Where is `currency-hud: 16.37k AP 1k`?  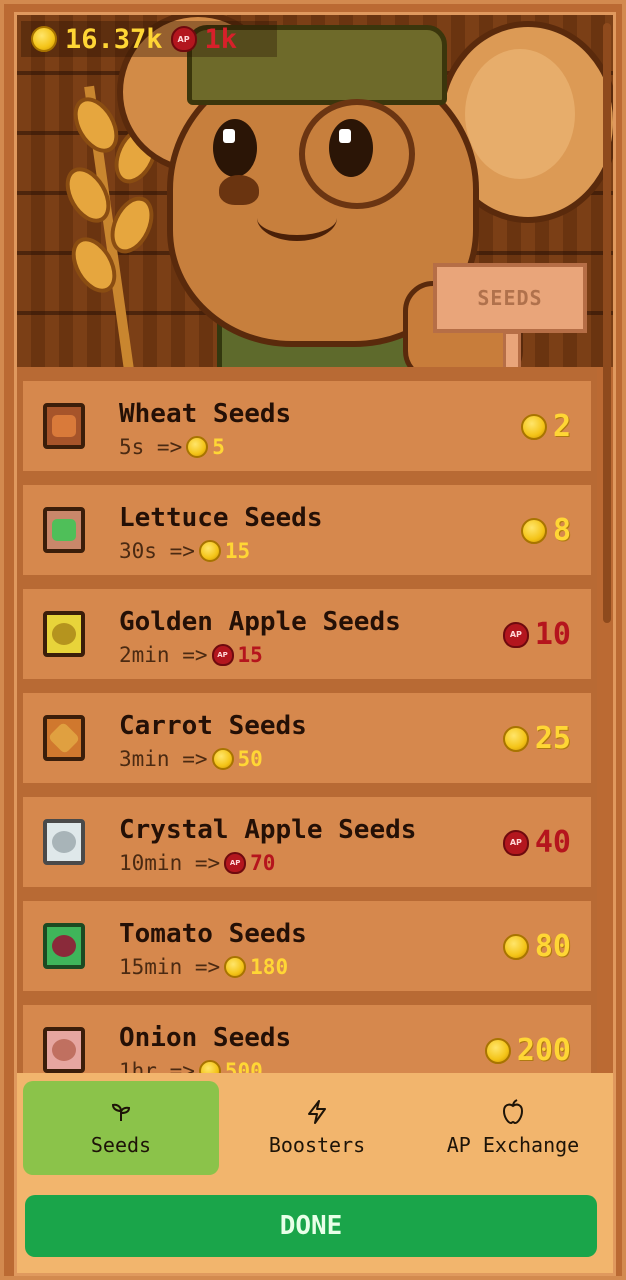
currency-hud: 16.37k AP 1k is located at coordinates (149, 39).